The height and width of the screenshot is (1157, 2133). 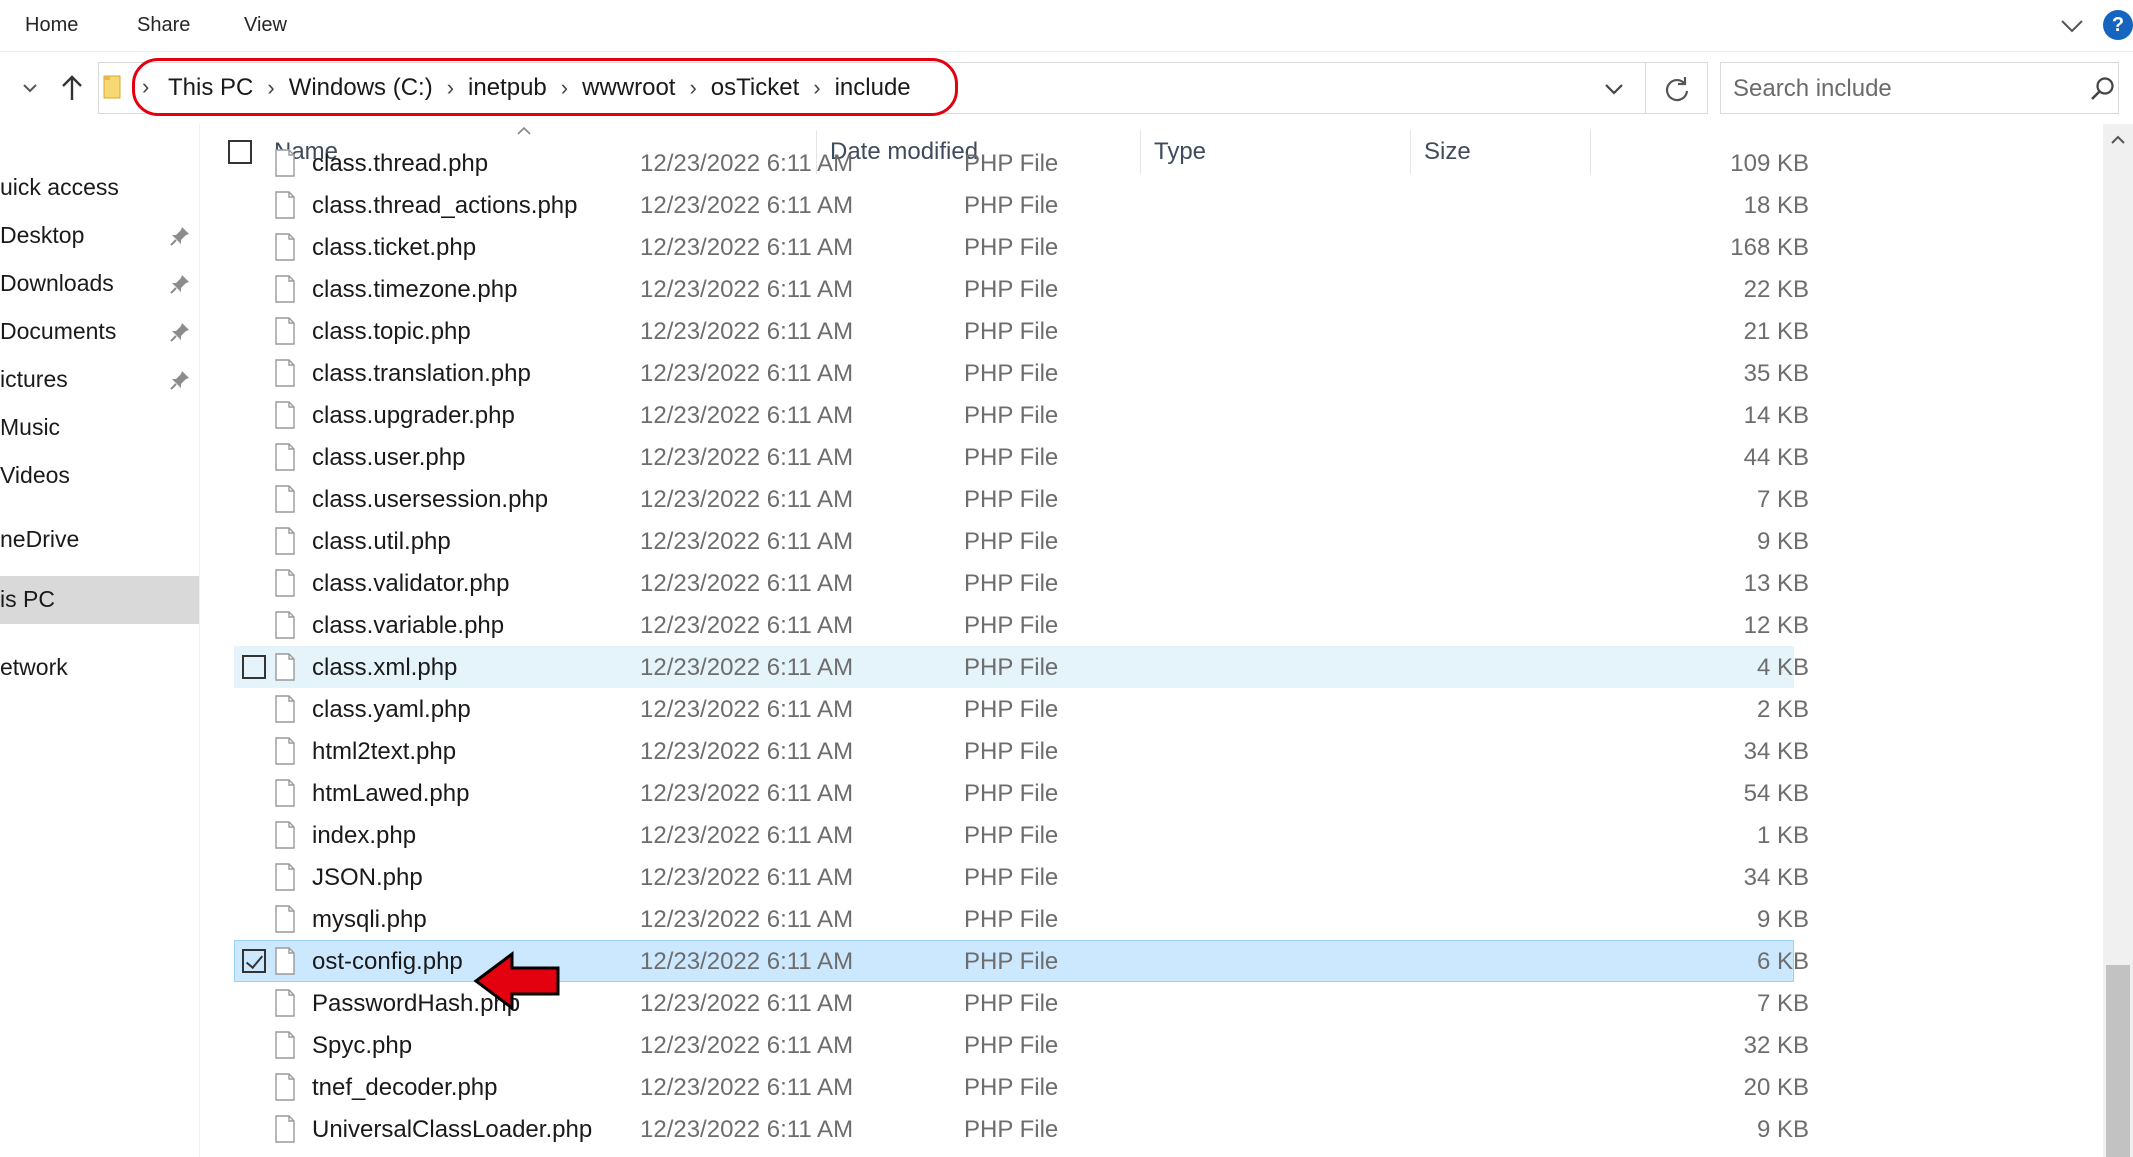 What do you see at coordinates (628, 88) in the screenshot?
I see `breadcrumb-wwwroot: wwwroot` at bounding box center [628, 88].